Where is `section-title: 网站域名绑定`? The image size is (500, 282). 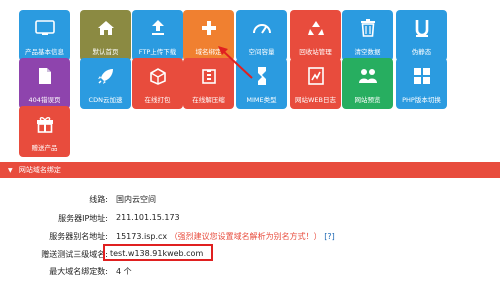
section-title: 网站域名绑定 is located at coordinates (39, 170).